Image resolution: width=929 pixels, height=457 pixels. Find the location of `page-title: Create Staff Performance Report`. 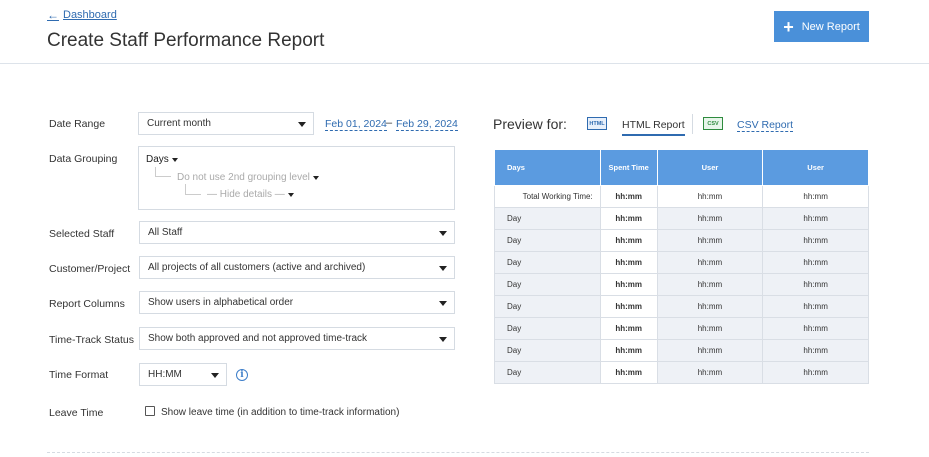

page-title: Create Staff Performance Report is located at coordinates (186, 40).